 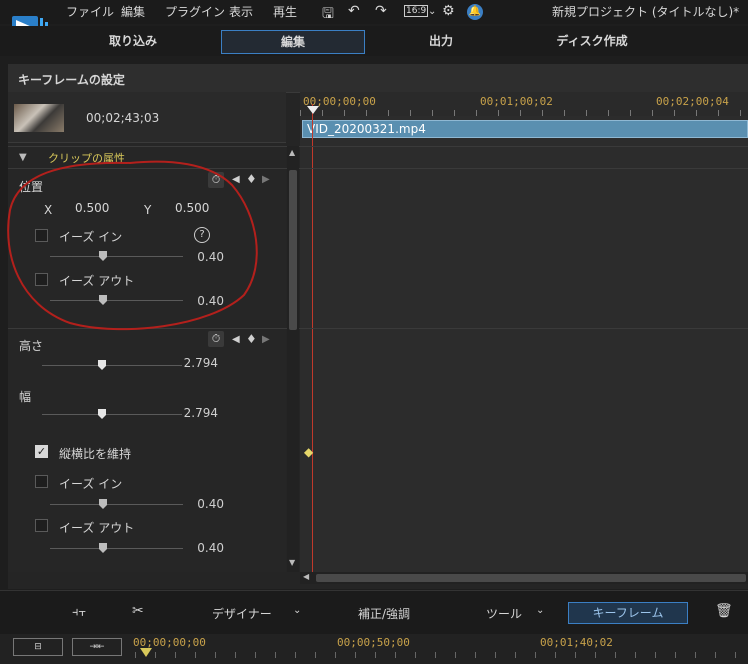 What do you see at coordinates (216, 339) in the screenshot?
I see `stopwatch-icon: ⏱` at bounding box center [216, 339].